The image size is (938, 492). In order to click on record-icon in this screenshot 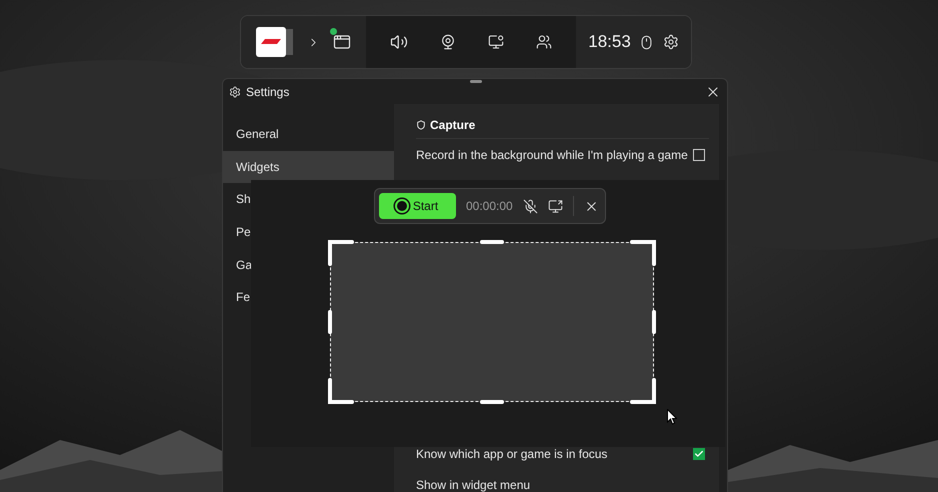, I will do `click(401, 206)`.